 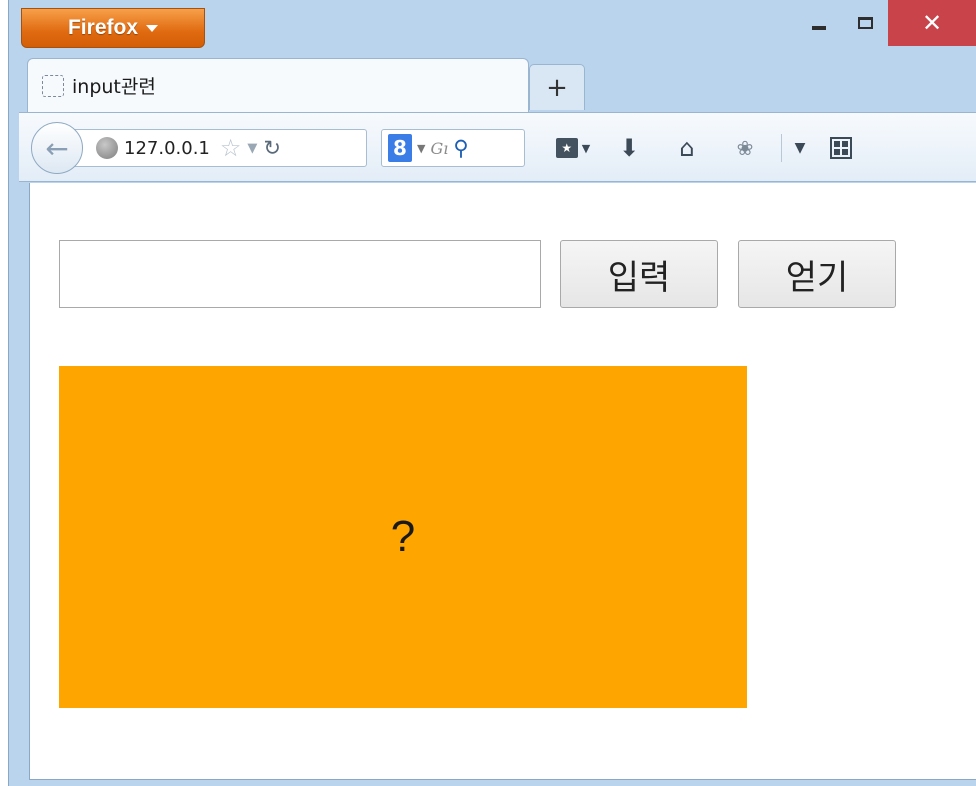 I want to click on window-controls: ✕, so click(x=886, y=23).